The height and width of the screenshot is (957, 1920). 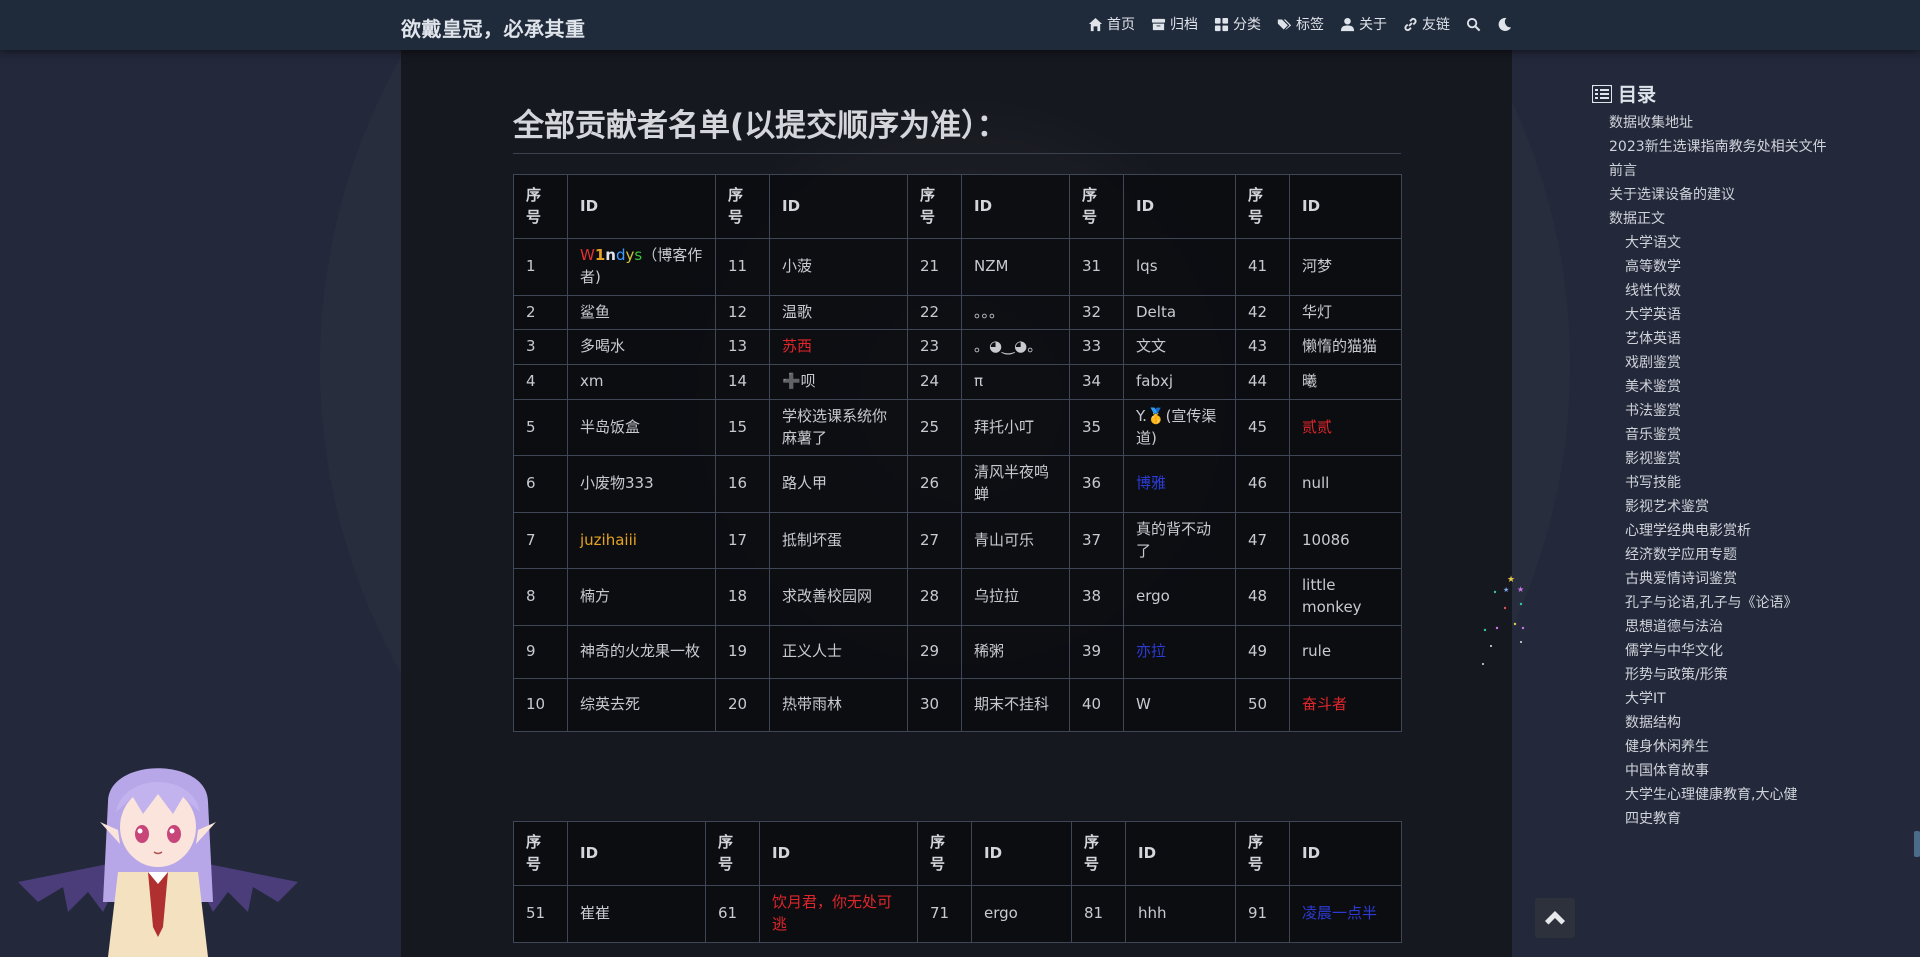 What do you see at coordinates (1179, 540) in the screenshot?
I see `contributor-id: 真的背不动了` at bounding box center [1179, 540].